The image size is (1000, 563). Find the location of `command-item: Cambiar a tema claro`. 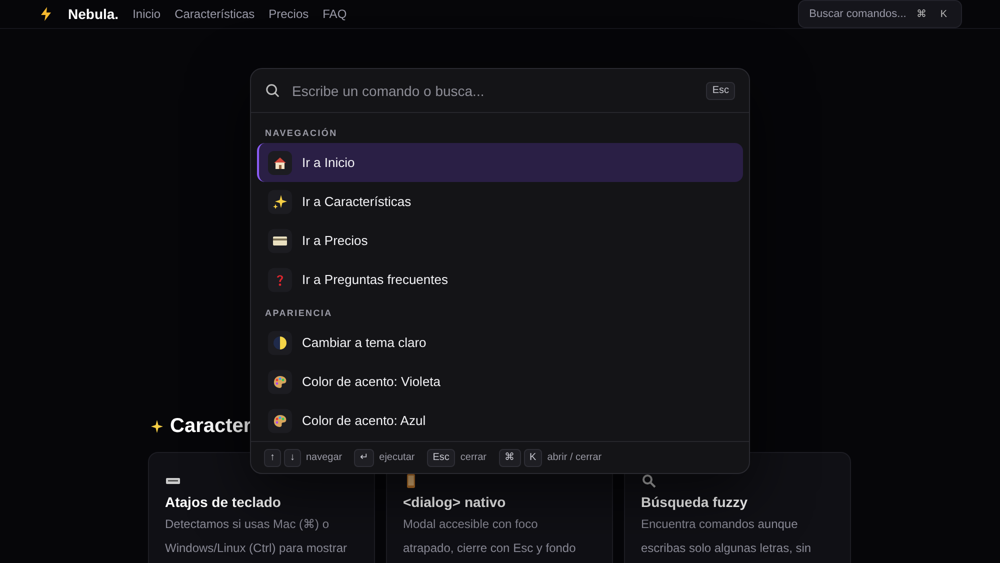

command-item: Cambiar a tema claro is located at coordinates (500, 342).